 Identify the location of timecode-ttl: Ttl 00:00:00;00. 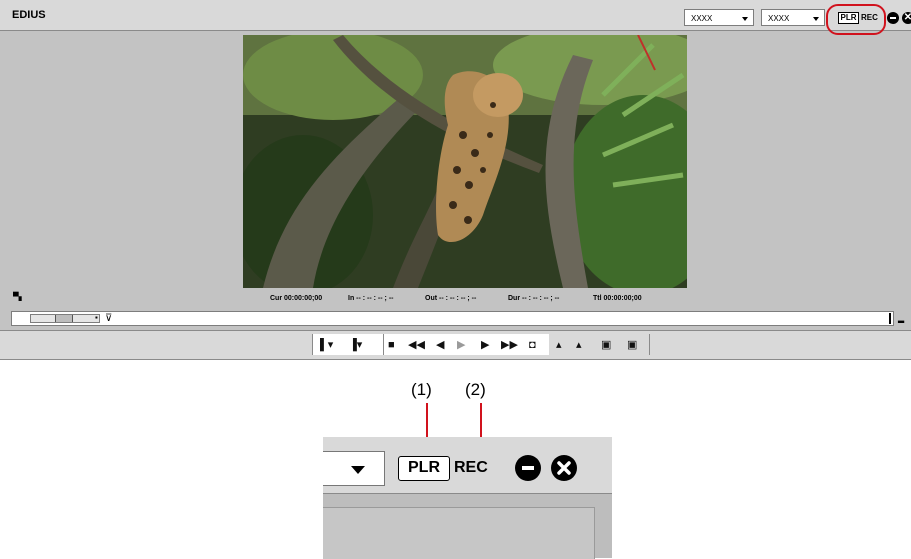
(617, 298).